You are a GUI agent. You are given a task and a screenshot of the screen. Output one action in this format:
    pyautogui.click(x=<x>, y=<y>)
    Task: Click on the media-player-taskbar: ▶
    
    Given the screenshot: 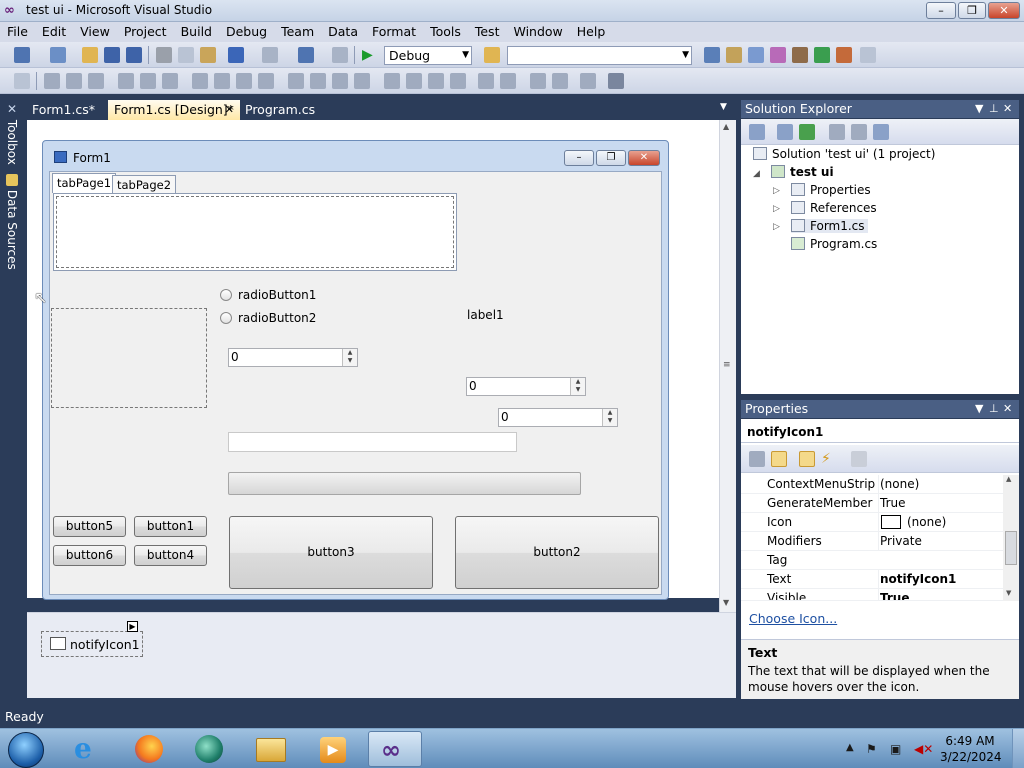 What is the action you would take?
    pyautogui.click(x=333, y=749)
    